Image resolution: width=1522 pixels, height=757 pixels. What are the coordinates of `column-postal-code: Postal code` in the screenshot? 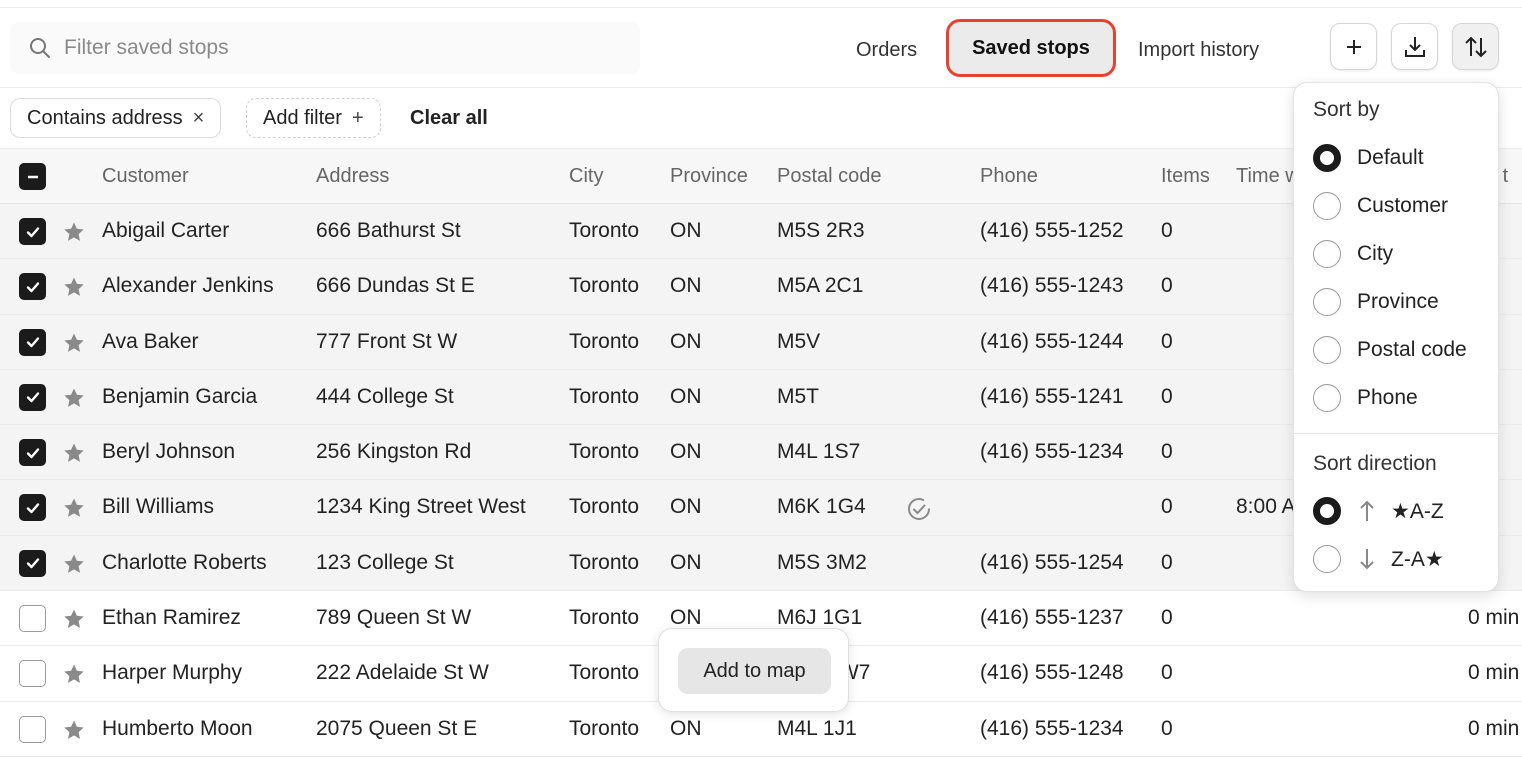 It's located at (829, 176).